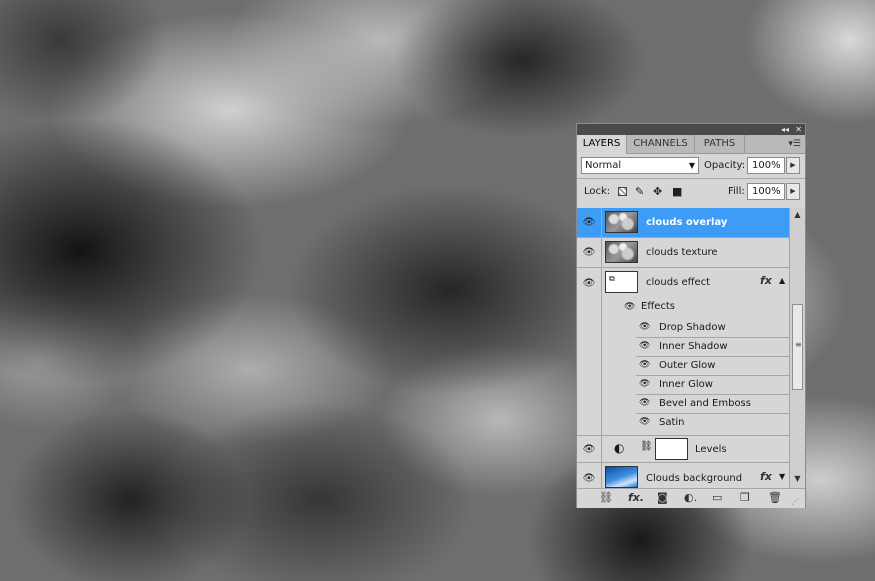 This screenshot has width=875, height=581. What do you see at coordinates (622, 191) in the screenshot?
I see `lock-transparency-icon` at bounding box center [622, 191].